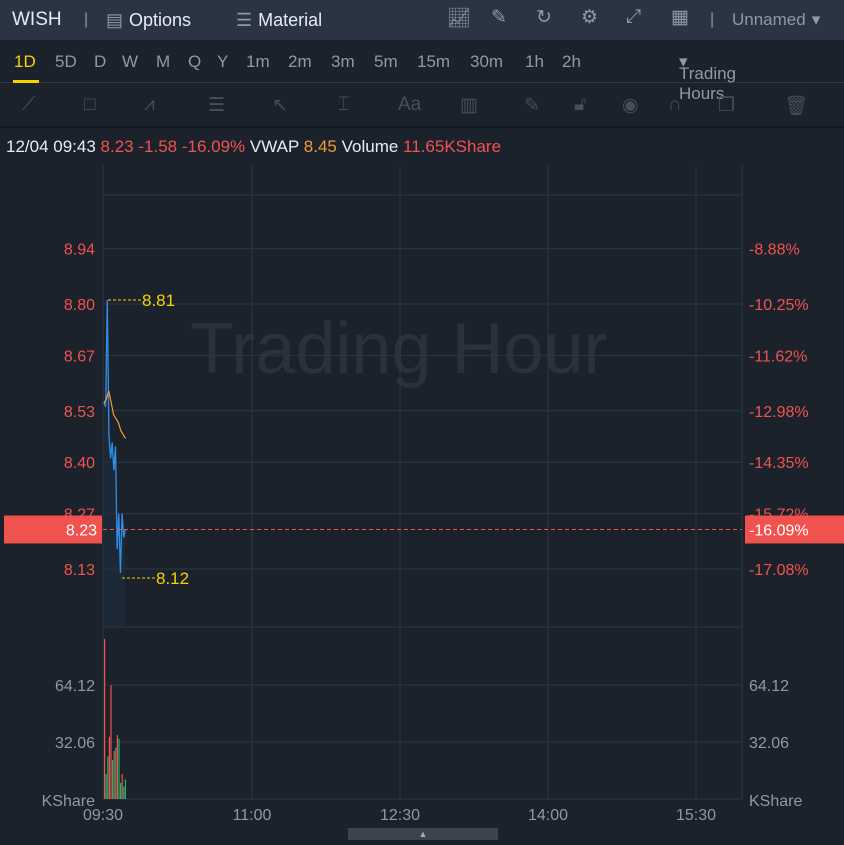 This screenshot has height=845, width=844. What do you see at coordinates (548, 815) in the screenshot?
I see `time-tick: 14:00` at bounding box center [548, 815].